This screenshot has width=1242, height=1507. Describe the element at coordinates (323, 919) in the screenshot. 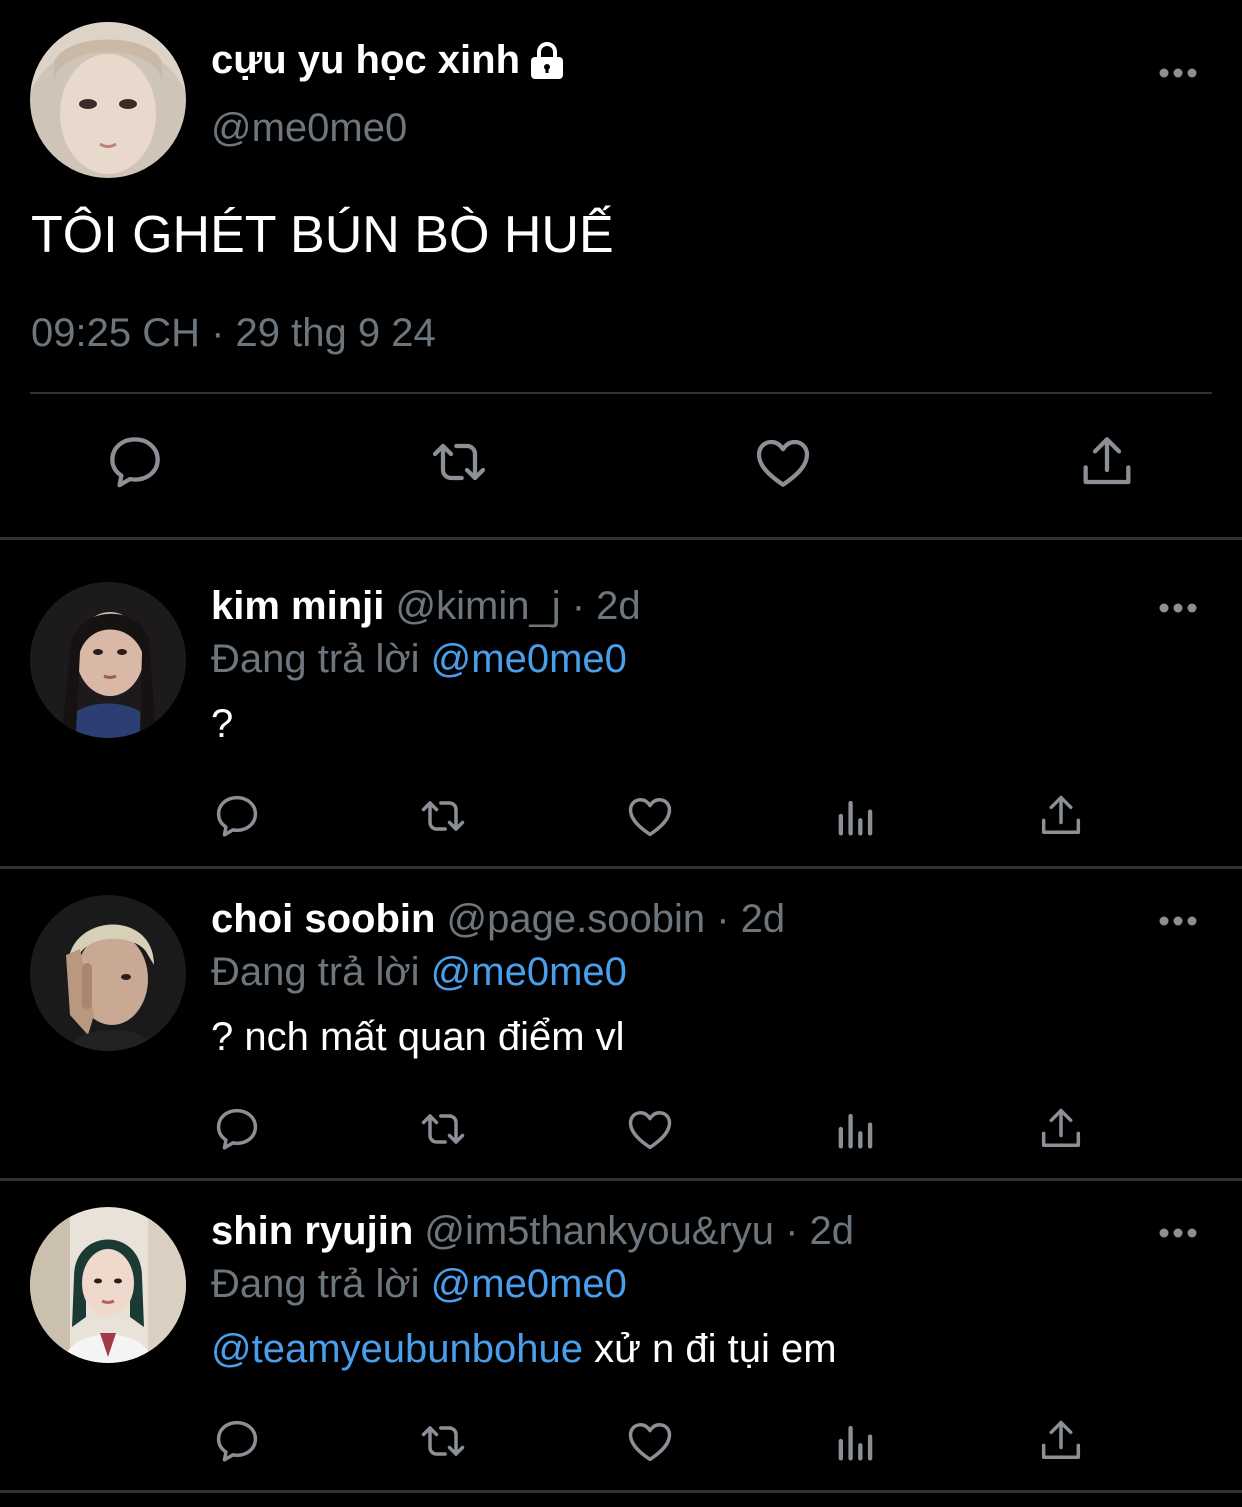

I see `display-name: choi soobin` at that location.